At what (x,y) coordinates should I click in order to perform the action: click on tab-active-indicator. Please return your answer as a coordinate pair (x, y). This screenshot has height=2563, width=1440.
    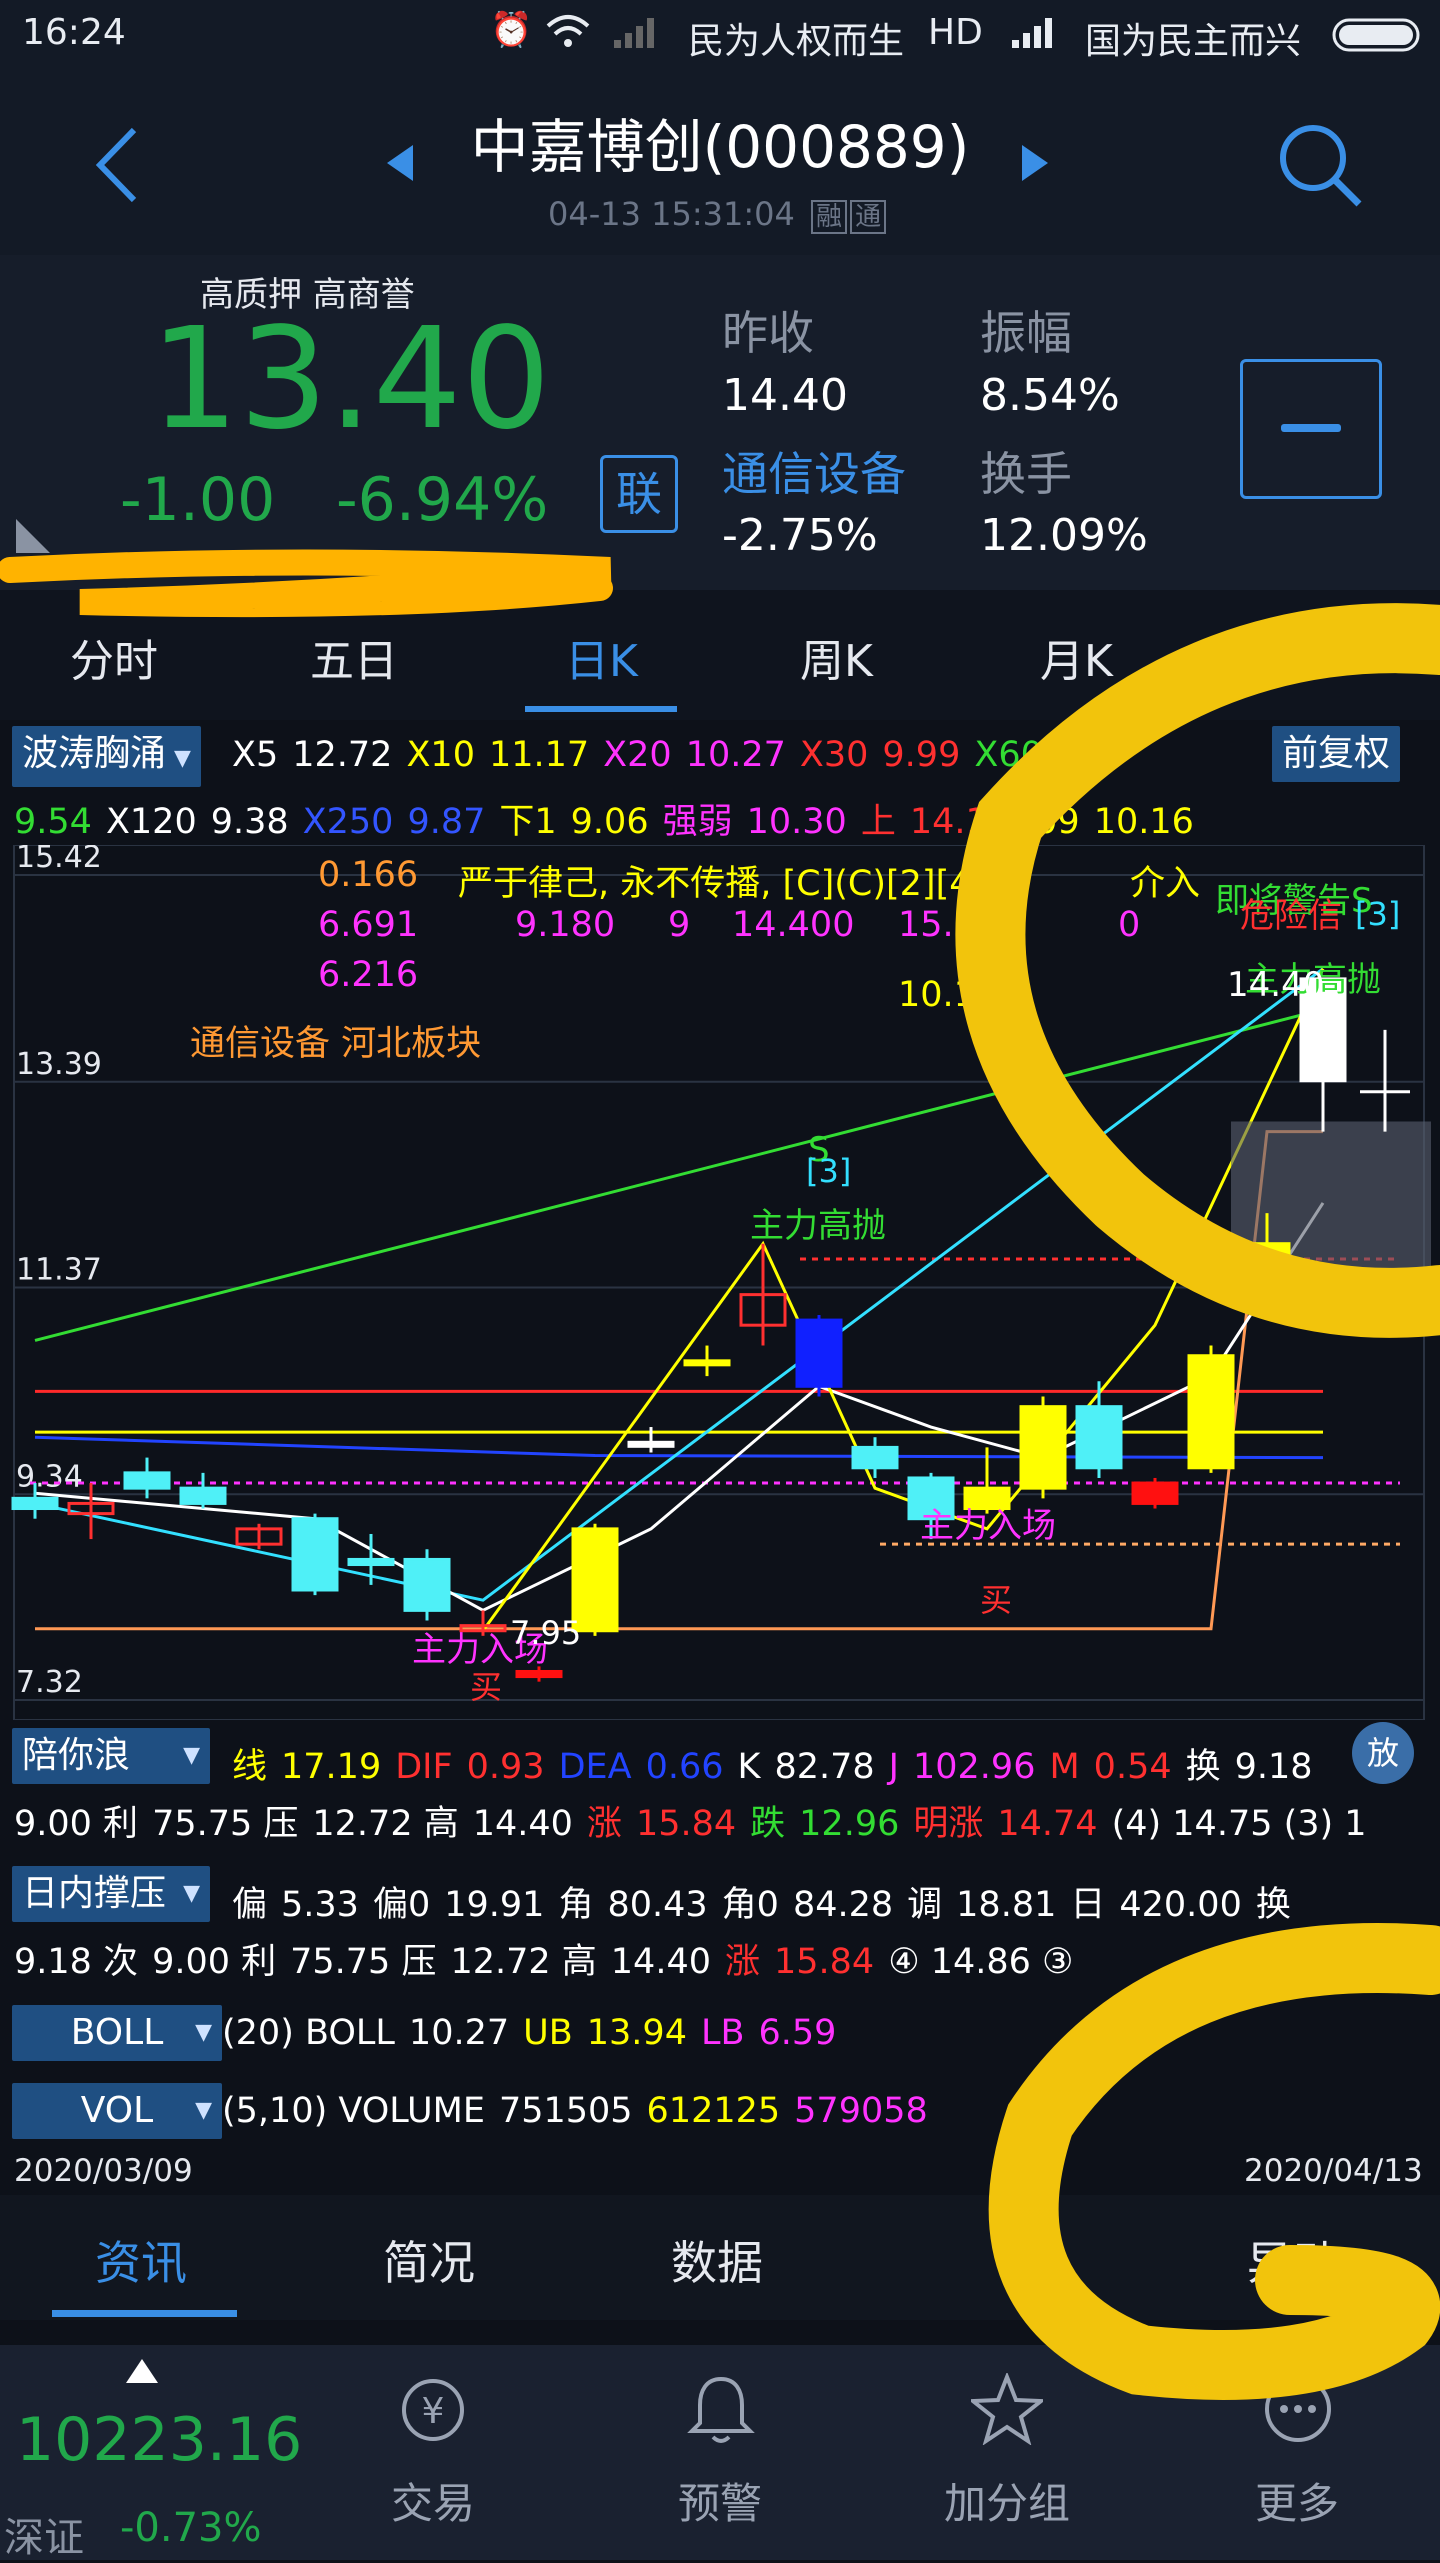
    Looking at the image, I should click on (601, 709).